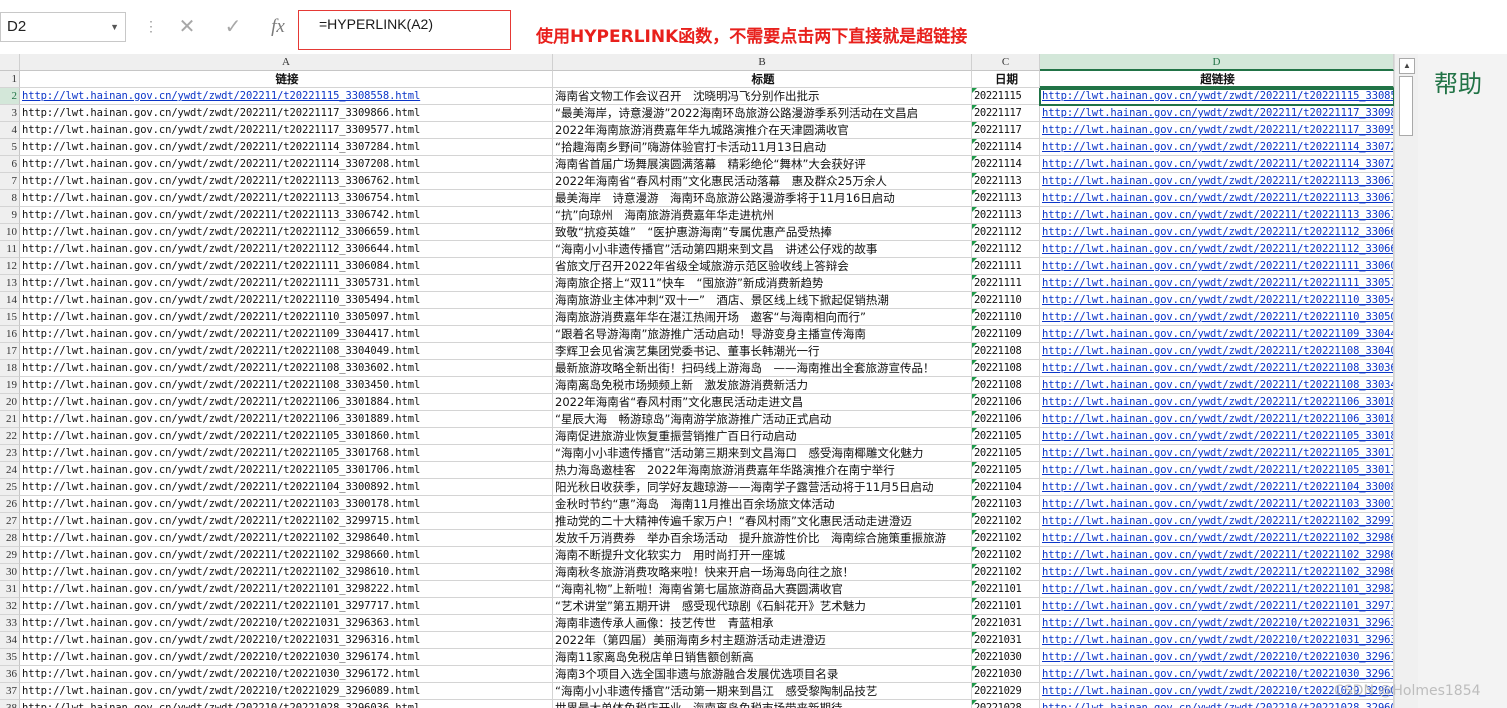  Describe the element at coordinates (10, 368) in the screenshot. I see `row-header: 18` at that location.